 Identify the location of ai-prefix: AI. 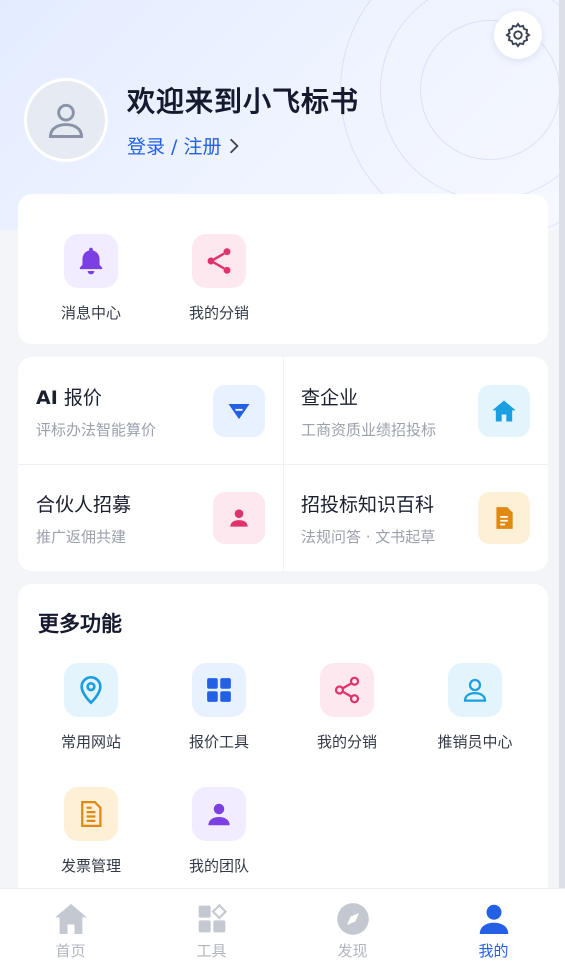
(47, 398).